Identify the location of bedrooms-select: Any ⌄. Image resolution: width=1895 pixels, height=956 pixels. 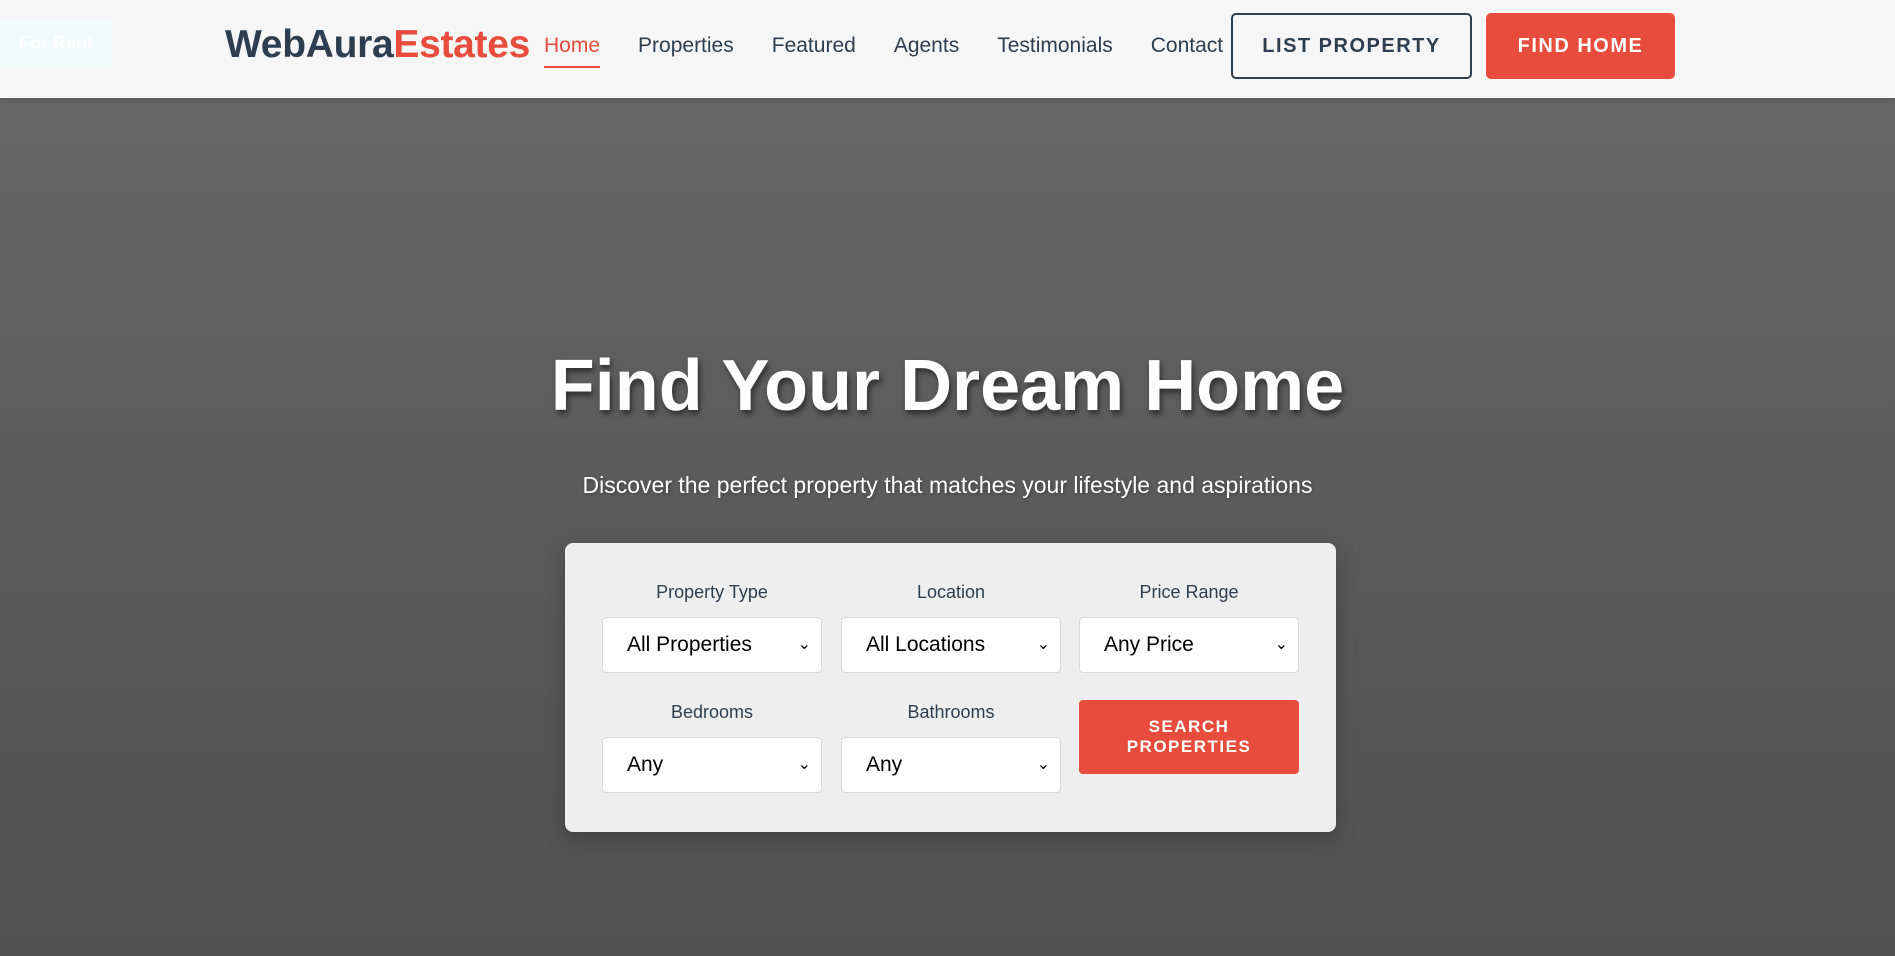
(712, 765).